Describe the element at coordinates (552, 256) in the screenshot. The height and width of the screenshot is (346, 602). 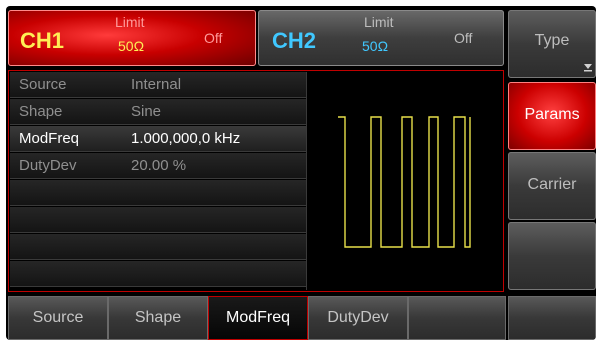
I see `side-menu-empty-button` at that location.